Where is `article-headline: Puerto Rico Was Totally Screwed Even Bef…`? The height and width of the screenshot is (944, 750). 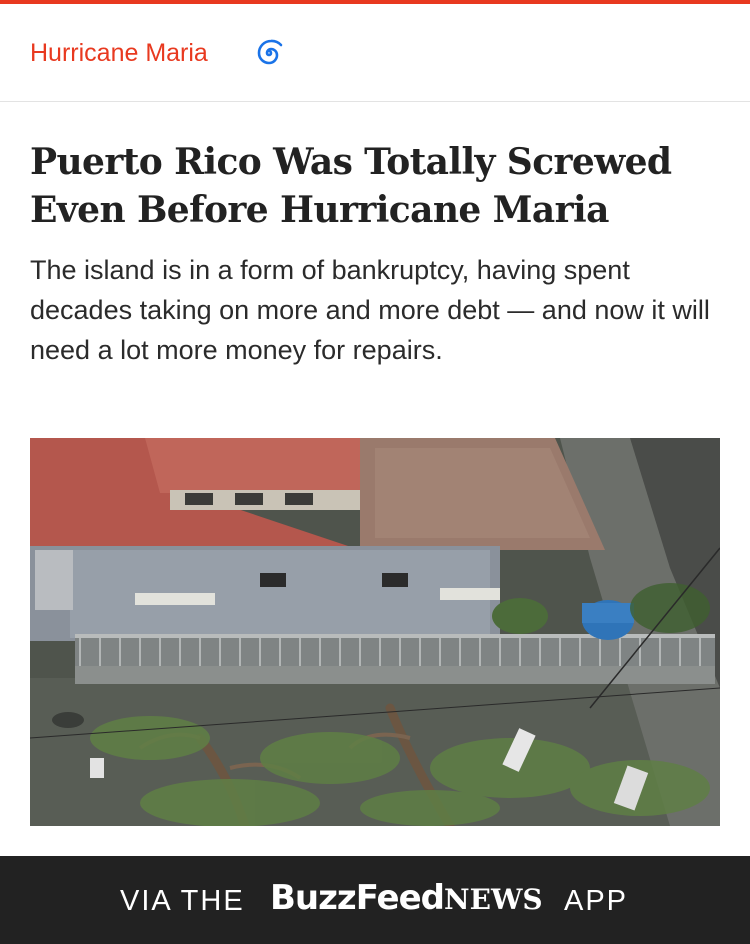 article-headline: Puerto Rico Was Totally Screwed Even Bef… is located at coordinates (375, 186).